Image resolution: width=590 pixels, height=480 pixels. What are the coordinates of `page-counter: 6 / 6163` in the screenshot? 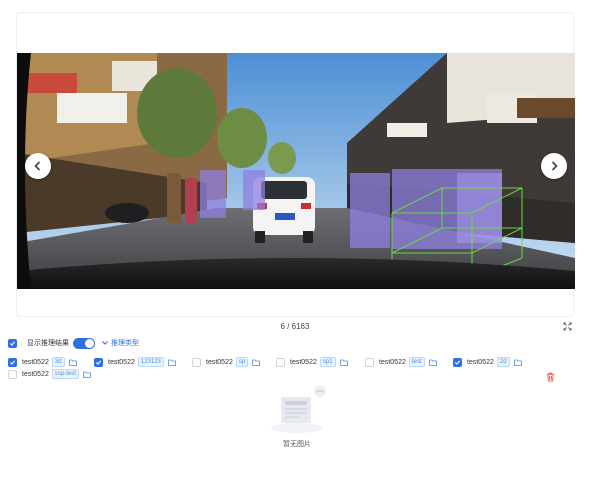 It's located at (295, 326).